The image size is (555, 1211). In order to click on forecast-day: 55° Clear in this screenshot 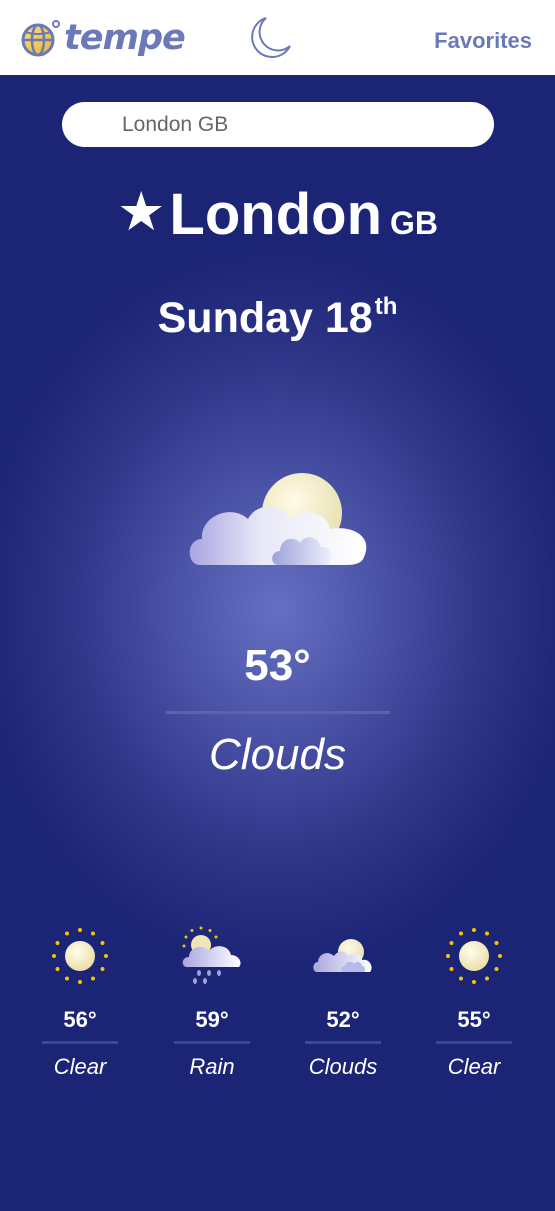, I will do `click(474, 1001)`.